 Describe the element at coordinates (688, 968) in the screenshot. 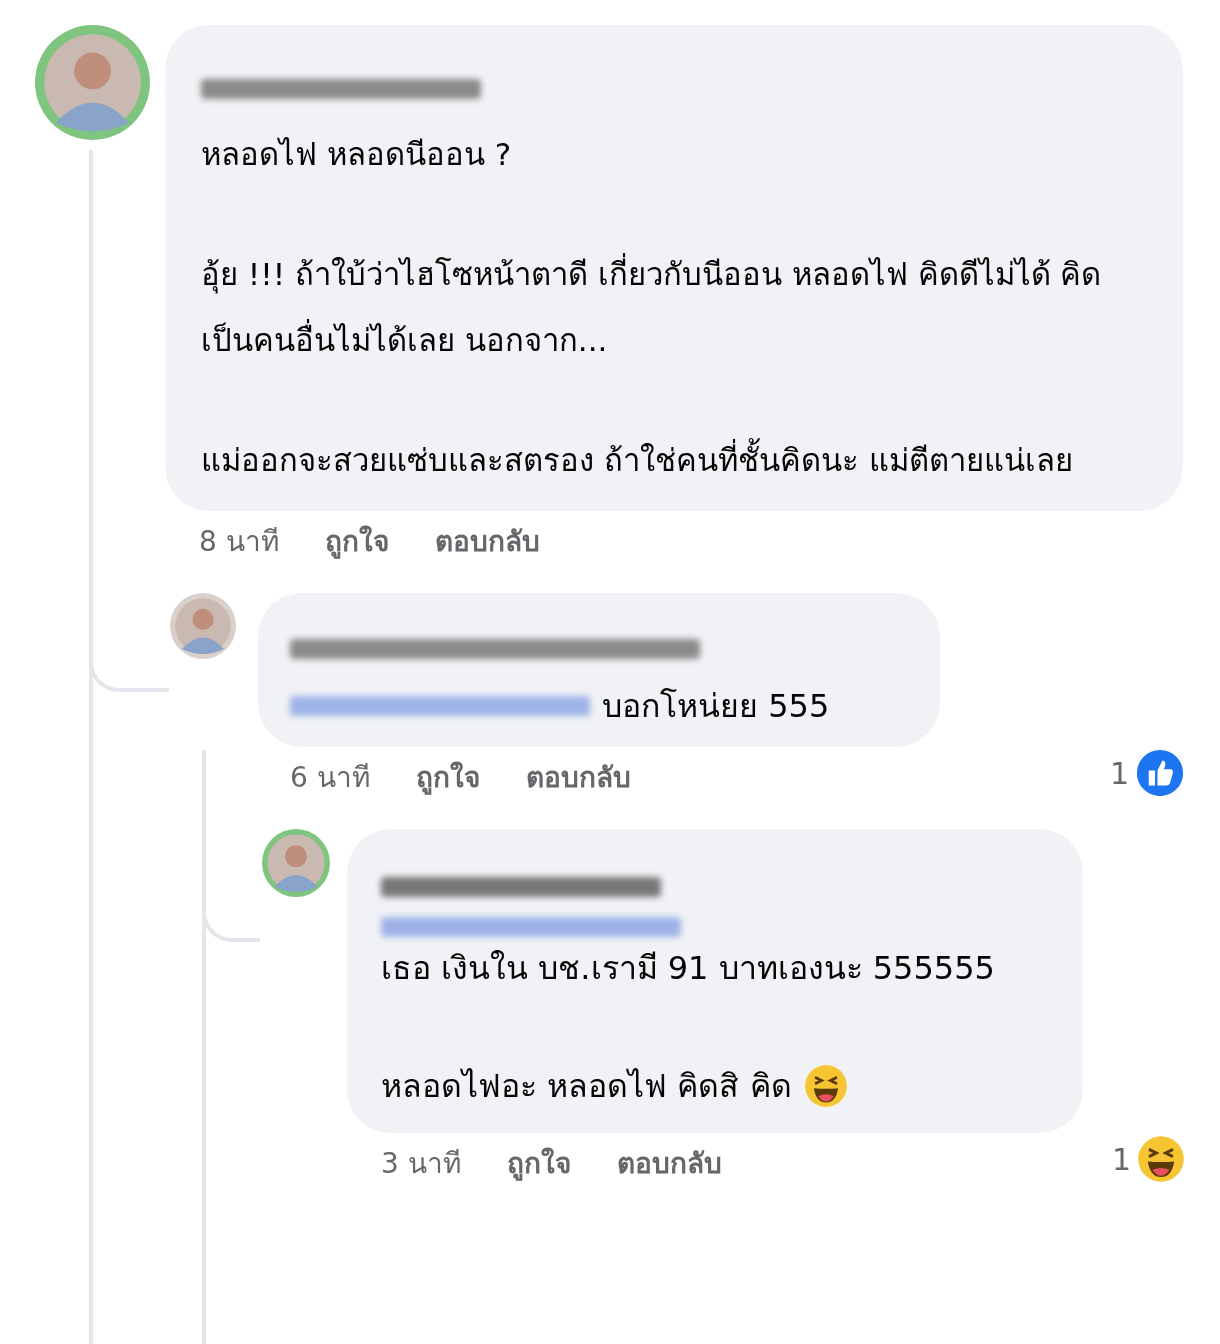

I see `reply-text: เธอ เงินใน บช.เรามี 91 บาทเองนะ 555555` at that location.